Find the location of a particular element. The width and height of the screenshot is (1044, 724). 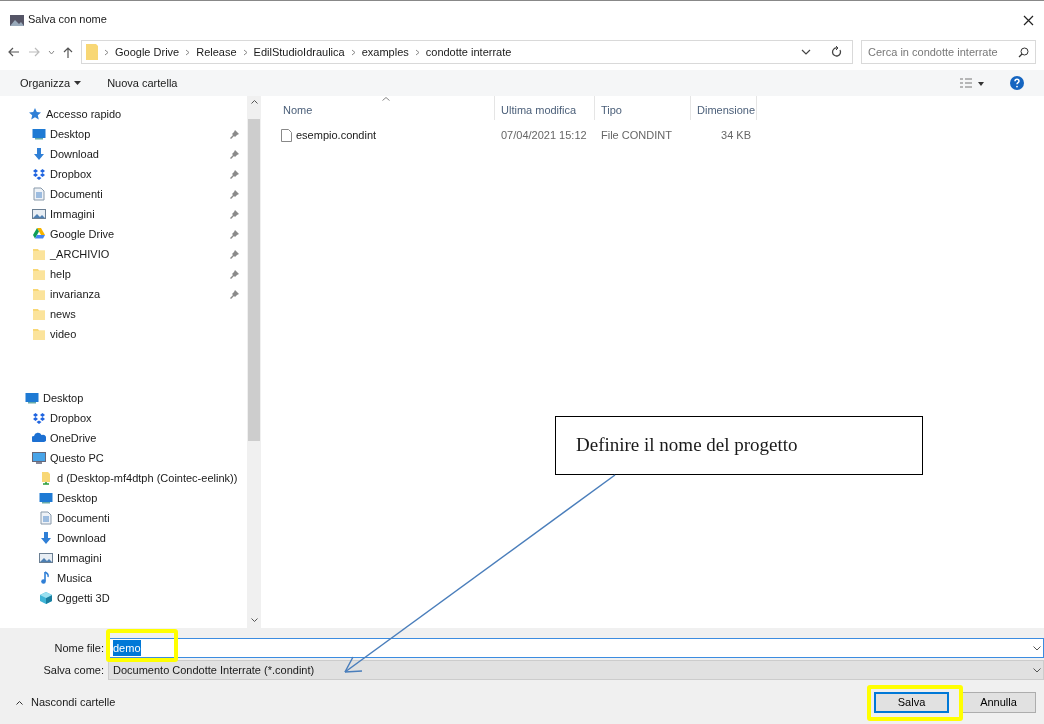

sidebar-item: Oggetti 3D is located at coordinates (123, 598).